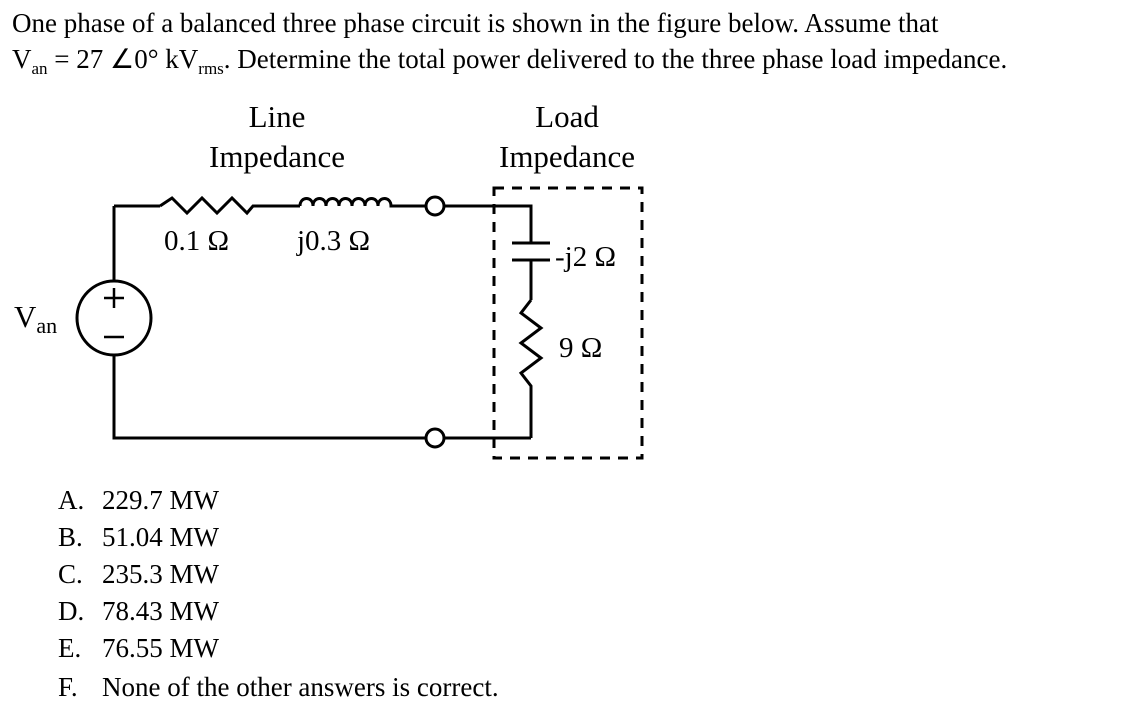 This screenshot has width=1126, height=708. Describe the element at coordinates (138, 611) in the screenshot. I see `choice-d: D. 78.43 MW` at that location.